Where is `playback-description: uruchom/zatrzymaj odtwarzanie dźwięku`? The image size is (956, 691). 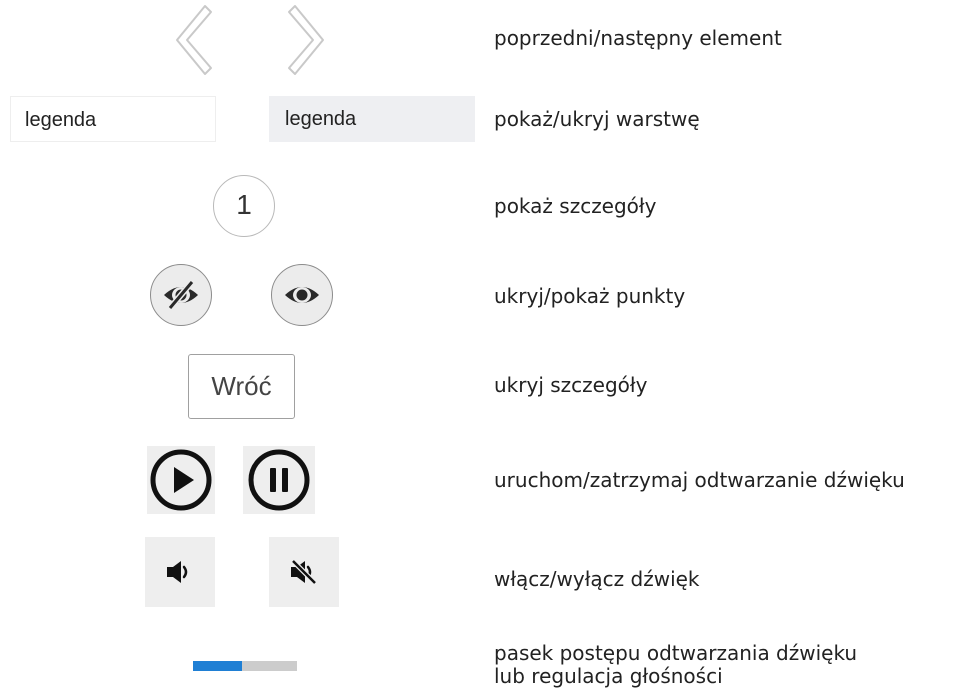
playback-description: uruchom/zatrzymaj odtwarzanie dźwięku is located at coordinates (699, 480).